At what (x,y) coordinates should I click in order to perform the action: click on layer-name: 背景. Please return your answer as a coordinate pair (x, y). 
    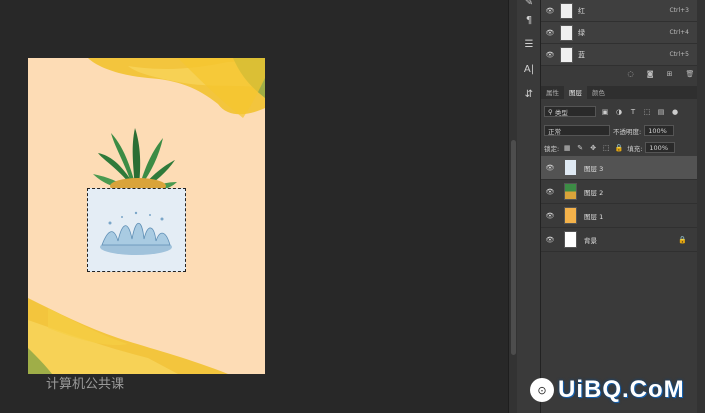
    Looking at the image, I should click on (590, 240).